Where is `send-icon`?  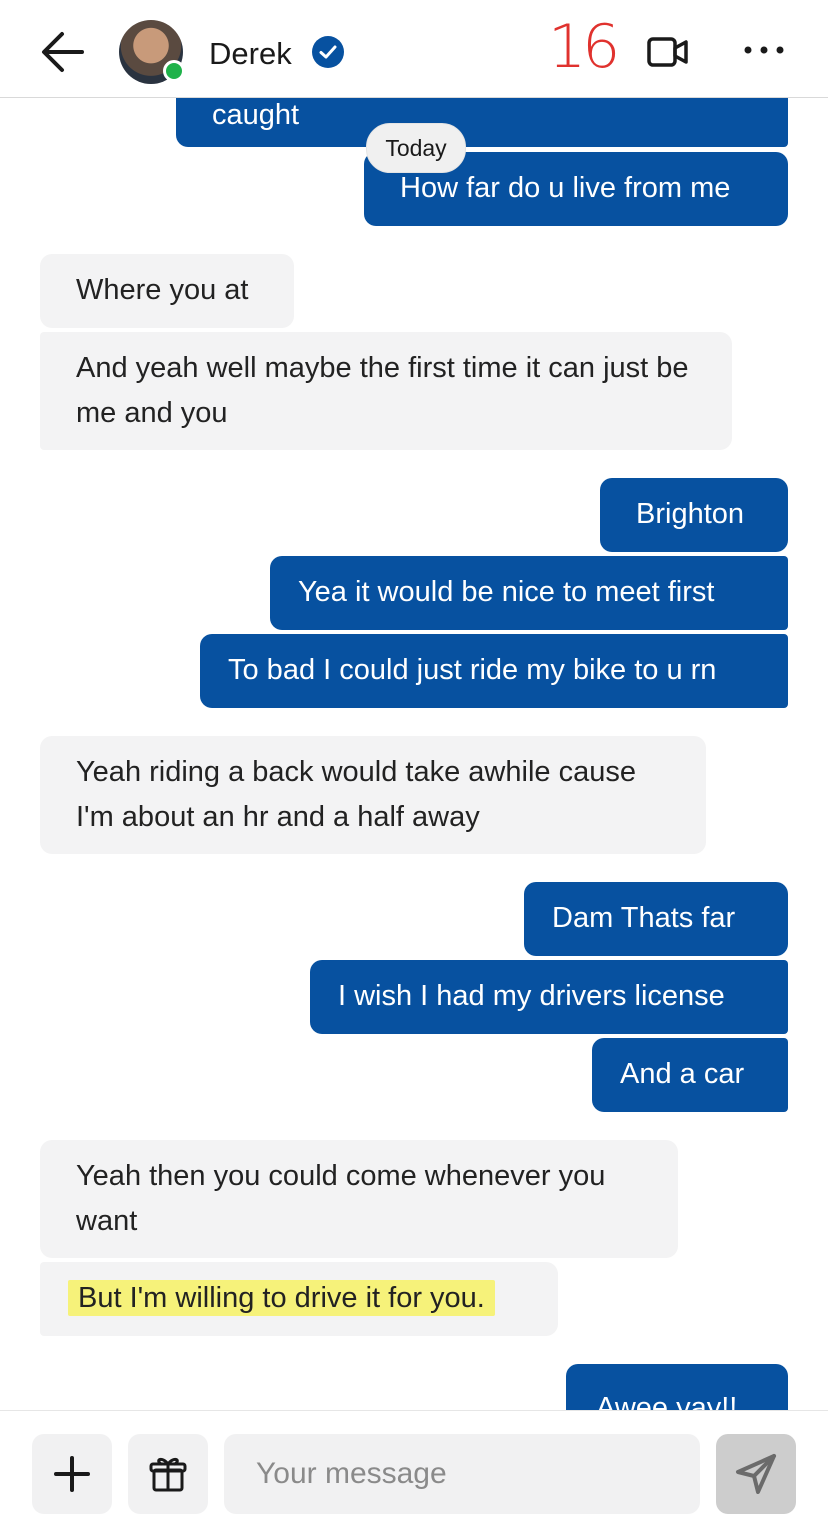
send-icon is located at coordinates (756, 1474).